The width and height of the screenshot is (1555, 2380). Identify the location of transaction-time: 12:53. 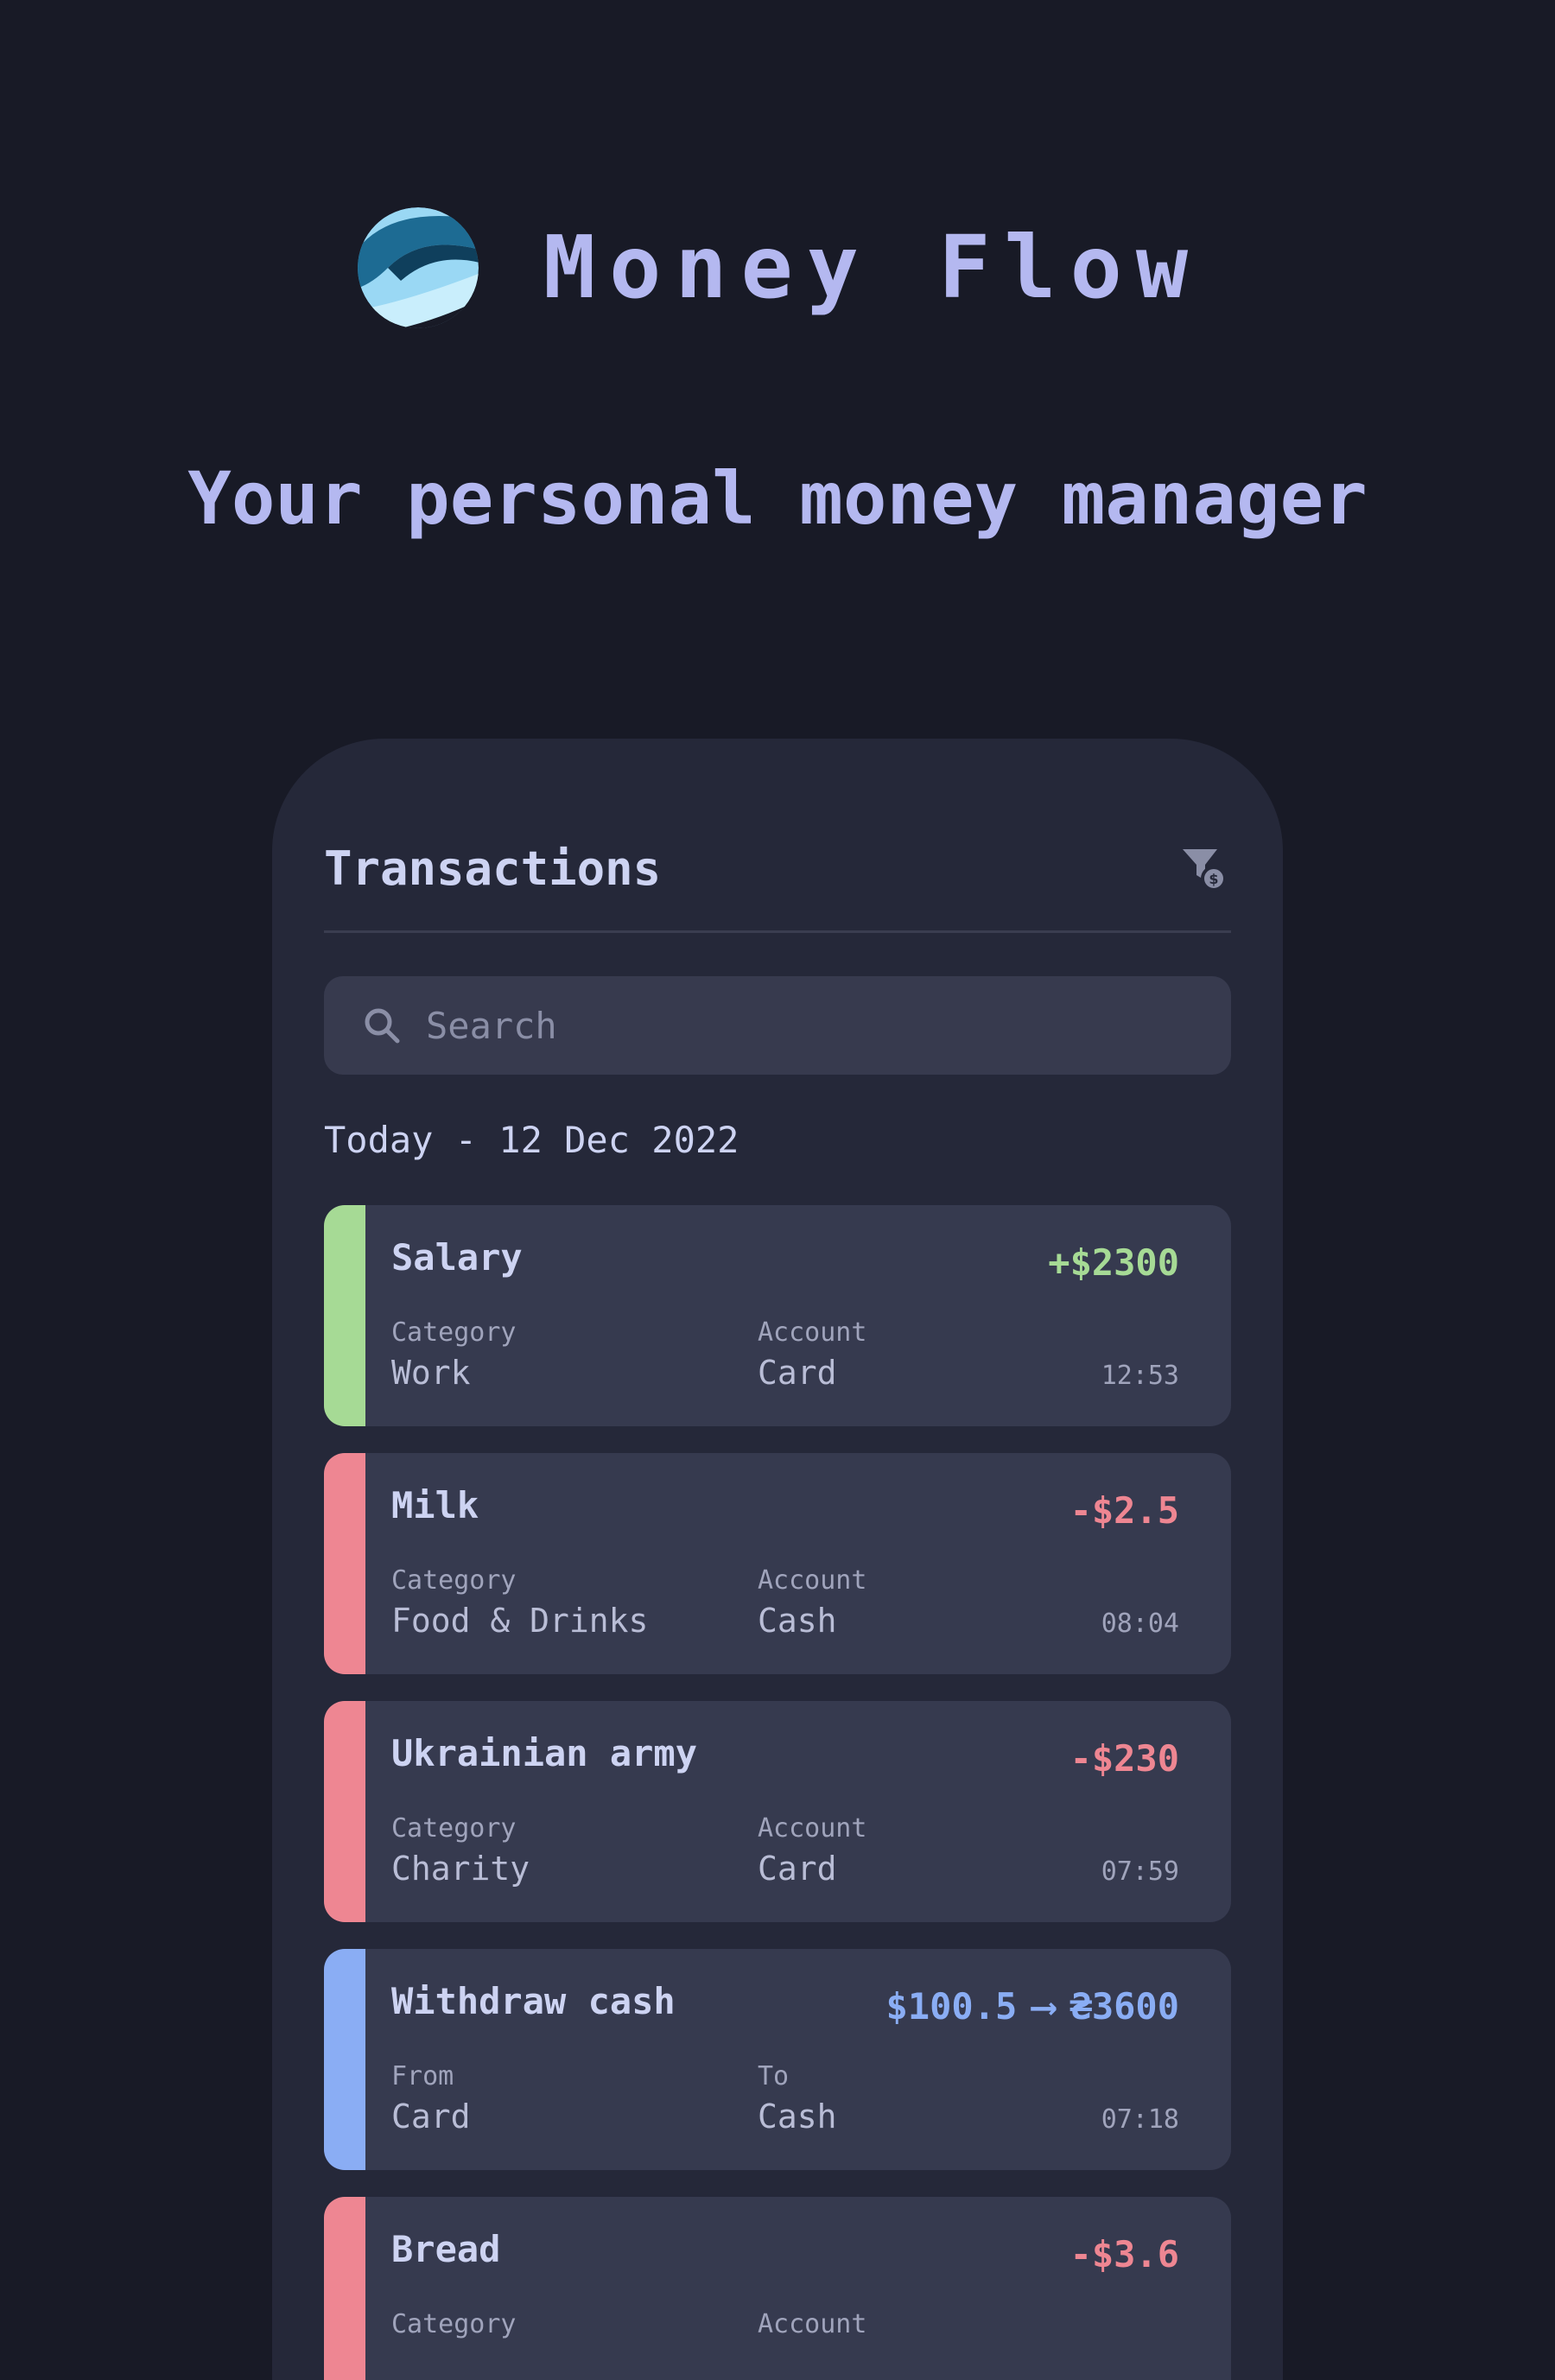
(1140, 1376).